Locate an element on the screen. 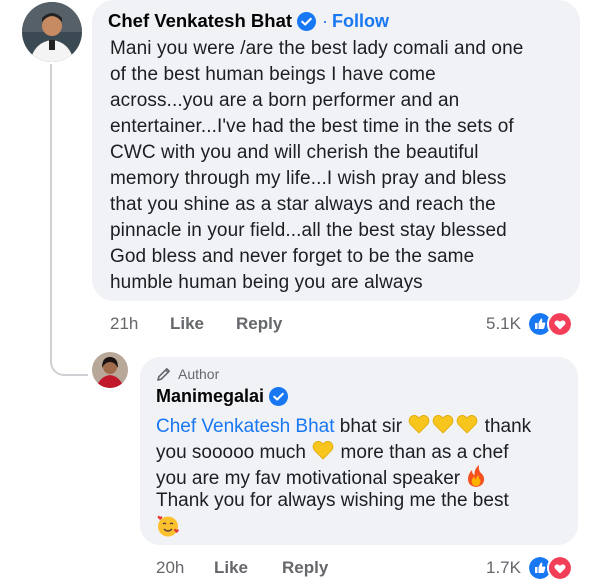 This screenshot has width=595, height=584. smiling-face-with-hearts-icon is located at coordinates (168, 529).